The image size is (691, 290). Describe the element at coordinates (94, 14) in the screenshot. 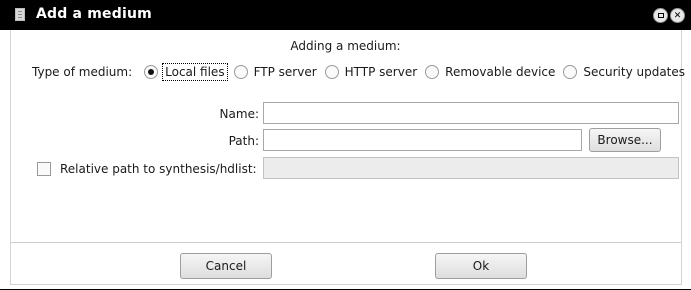

I see `window-title: Add a medium` at that location.